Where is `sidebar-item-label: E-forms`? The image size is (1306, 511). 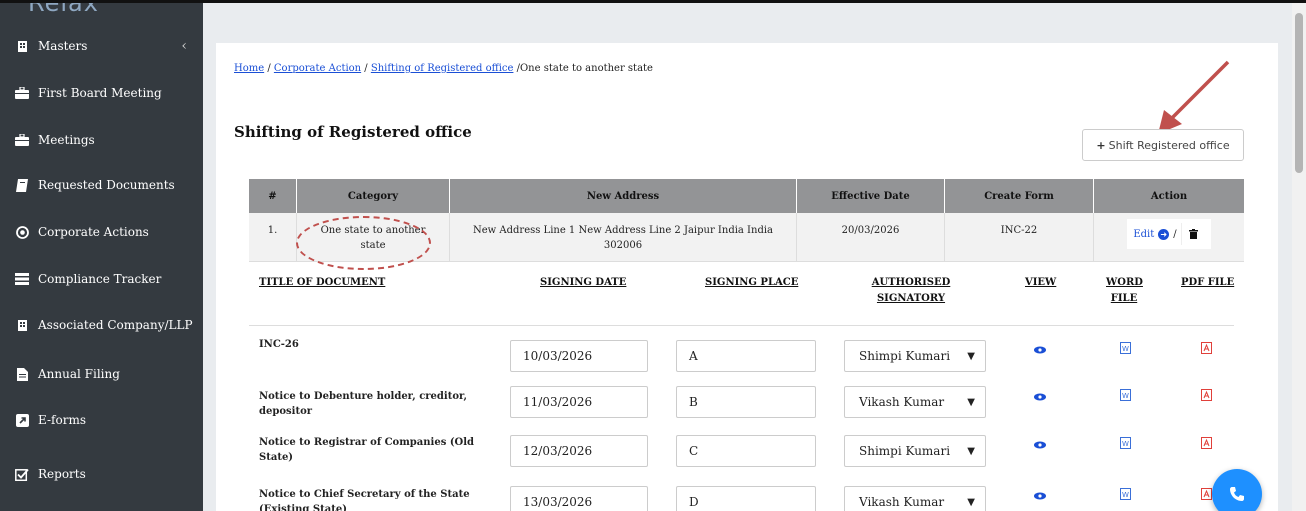 sidebar-item-label: E-forms is located at coordinates (62, 420).